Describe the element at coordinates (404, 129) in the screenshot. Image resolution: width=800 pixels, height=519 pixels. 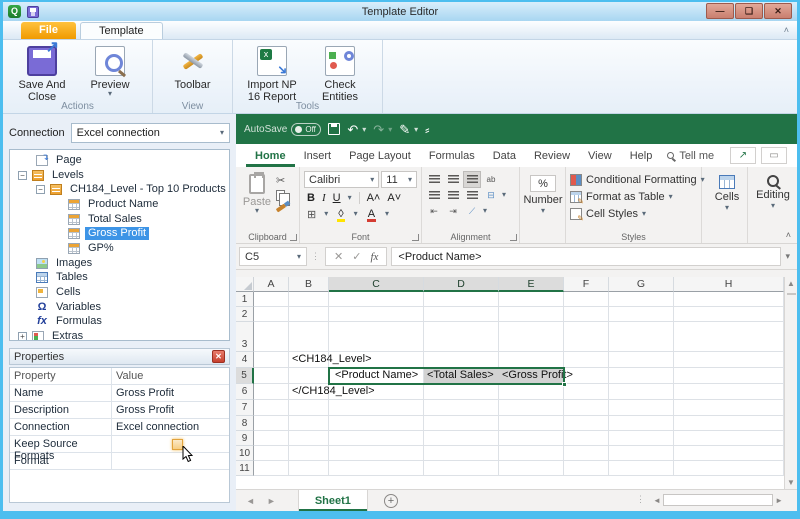
I see `quick-access-pen-icon: ✎` at that location.